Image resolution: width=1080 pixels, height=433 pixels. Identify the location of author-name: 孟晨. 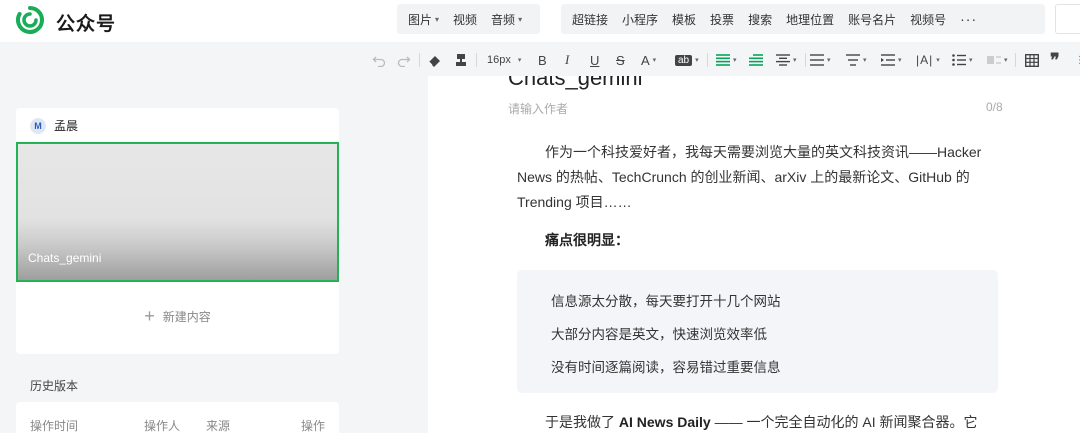
(66, 126).